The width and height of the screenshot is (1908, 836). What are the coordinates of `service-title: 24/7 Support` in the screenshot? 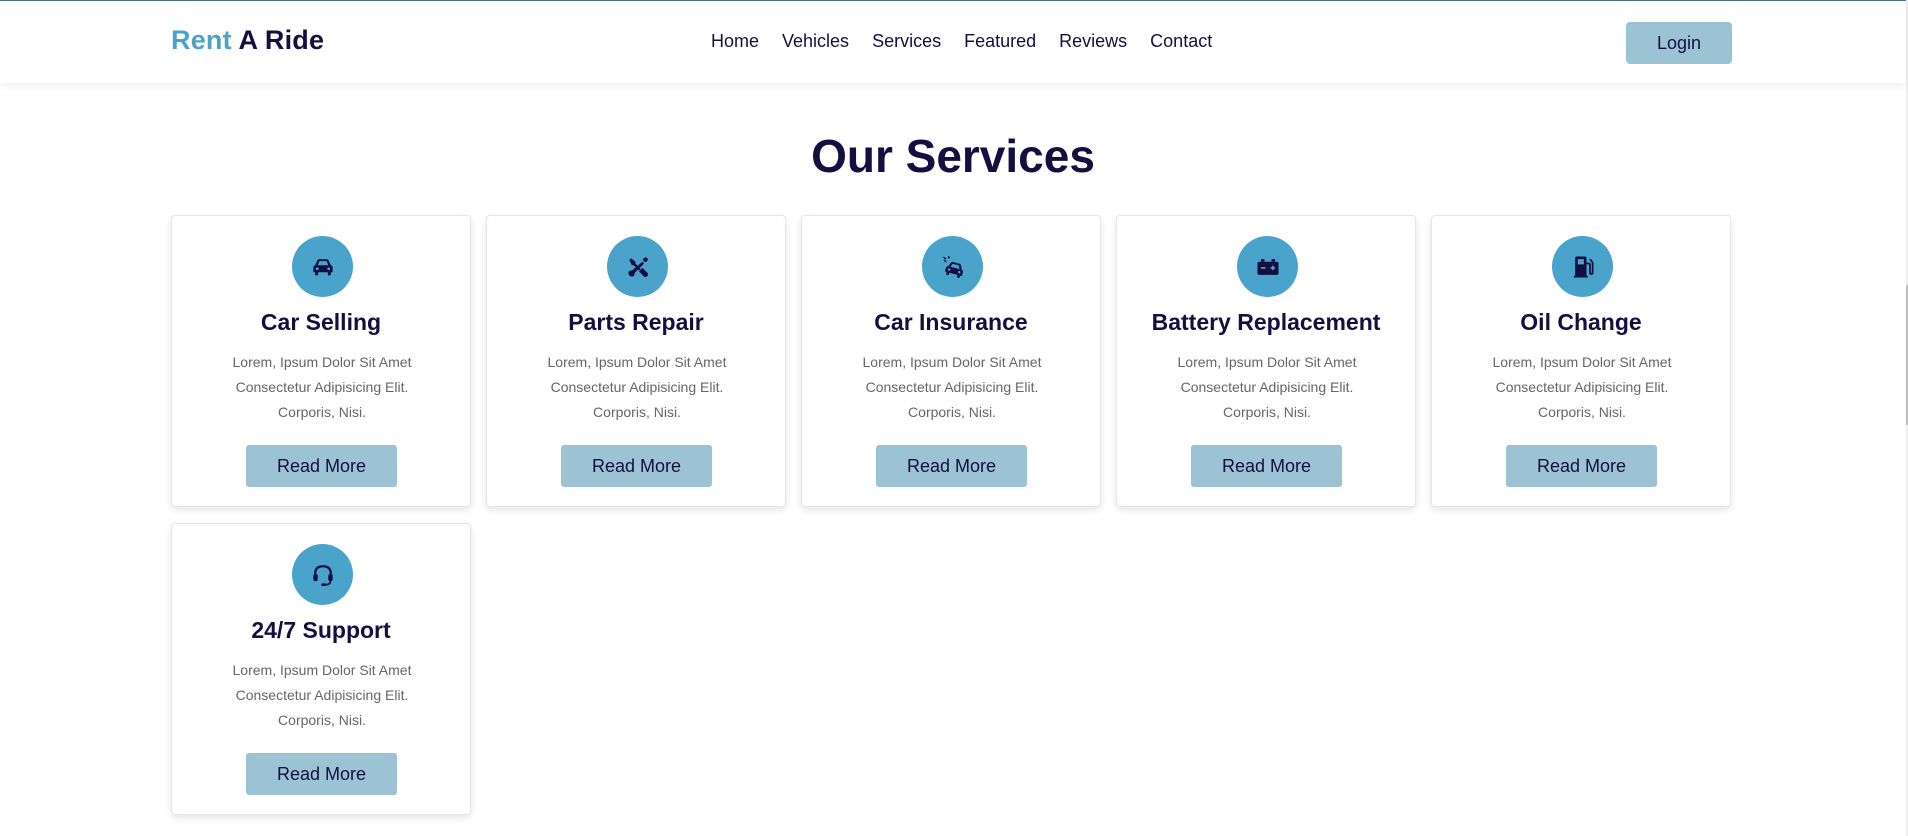 It's located at (321, 630).